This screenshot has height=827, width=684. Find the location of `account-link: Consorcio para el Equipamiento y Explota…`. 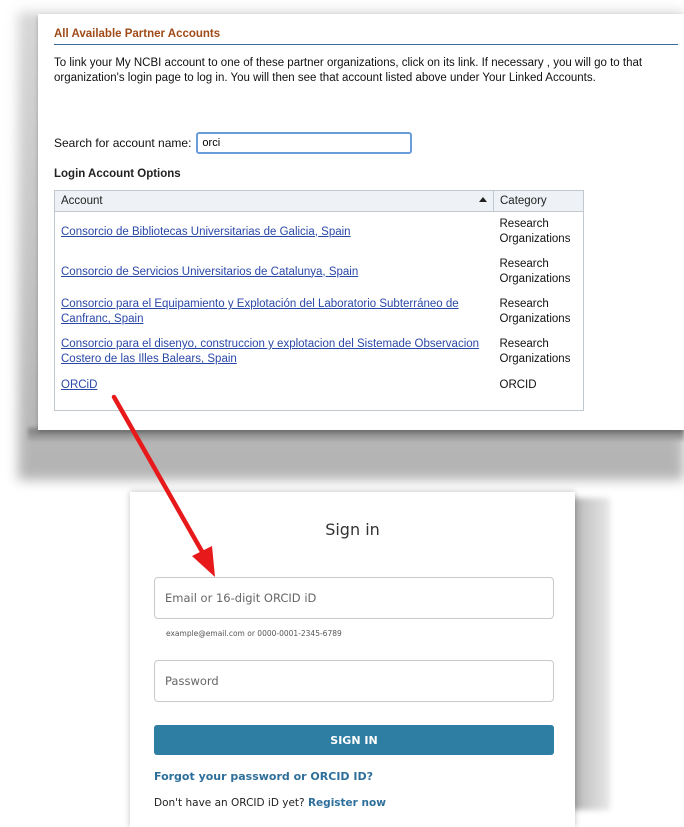

account-link: Consorcio para el Equipamiento y Explota… is located at coordinates (260, 311).